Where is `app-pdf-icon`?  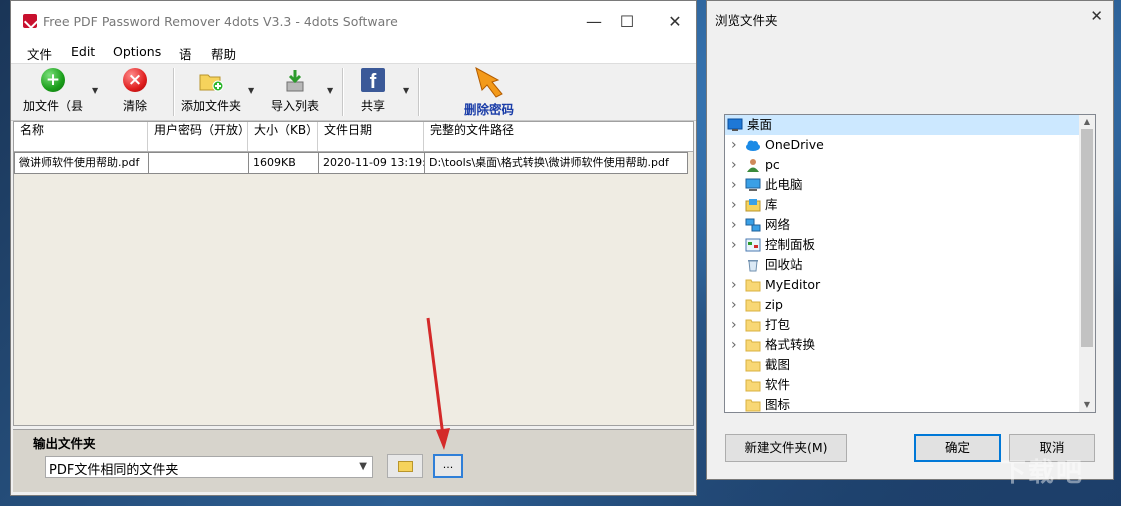 app-pdf-icon is located at coordinates (30, 21).